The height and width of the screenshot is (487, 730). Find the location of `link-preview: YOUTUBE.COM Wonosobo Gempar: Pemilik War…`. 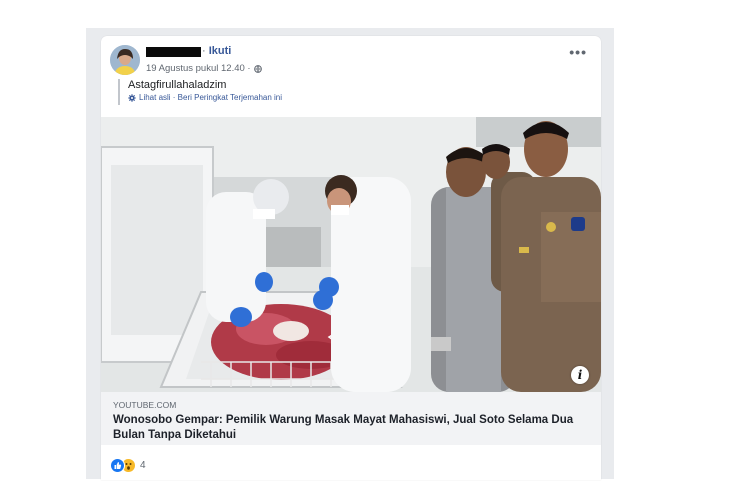

link-preview: YOUTUBE.COM Wonosobo Gempar: Pemilik War… is located at coordinates (351, 418).